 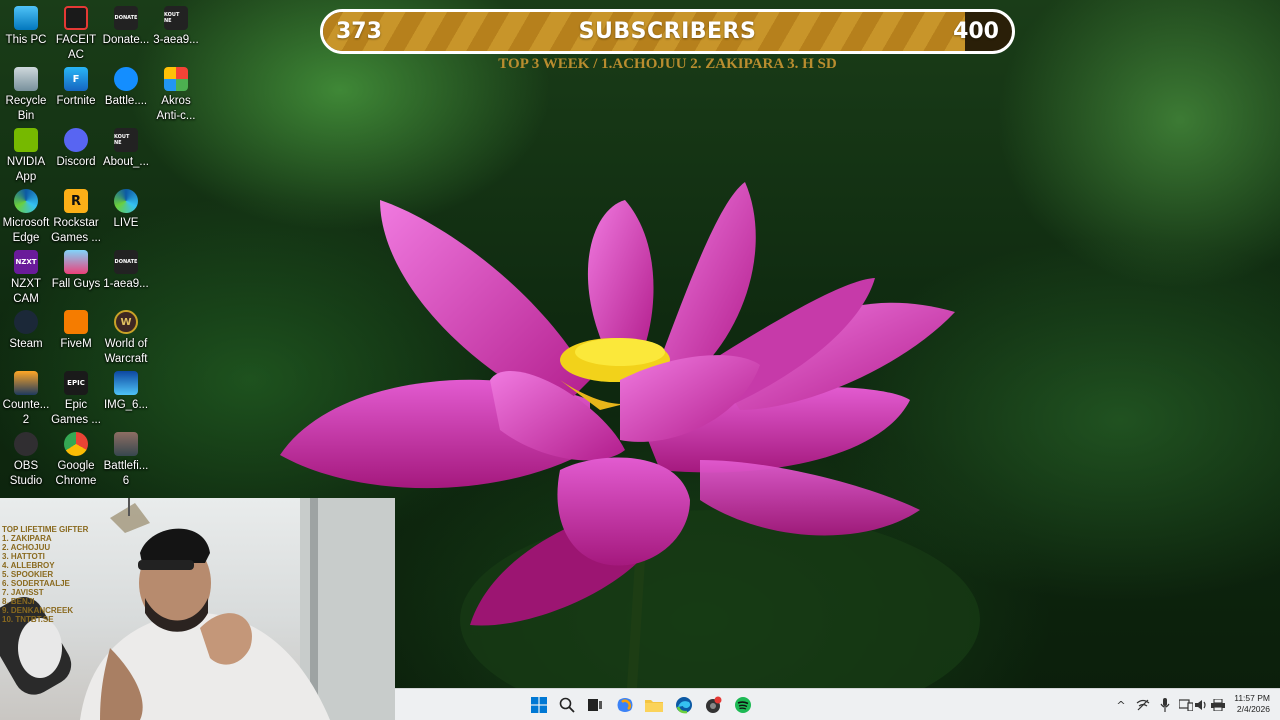 I want to click on counter-strike-icon, so click(x=26, y=383).